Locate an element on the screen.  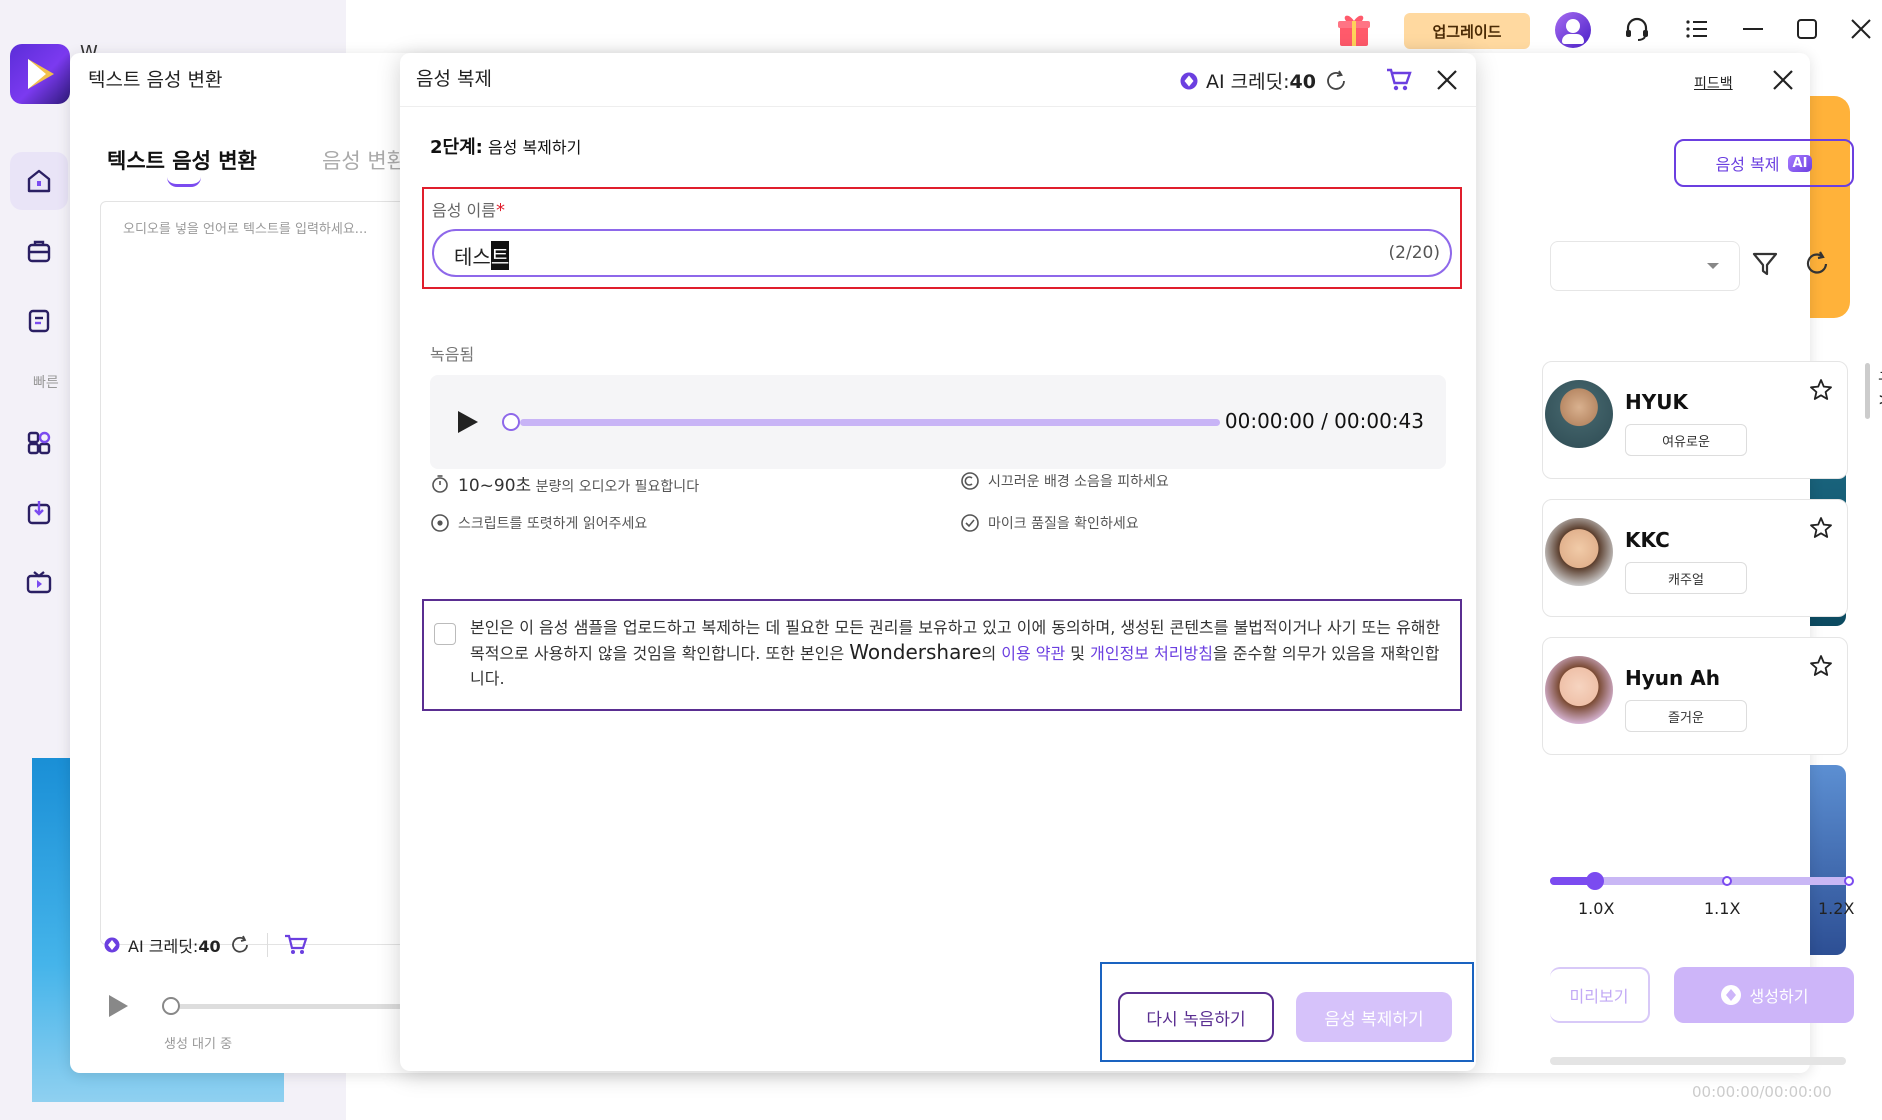
gift-icon is located at coordinates (1354, 32).